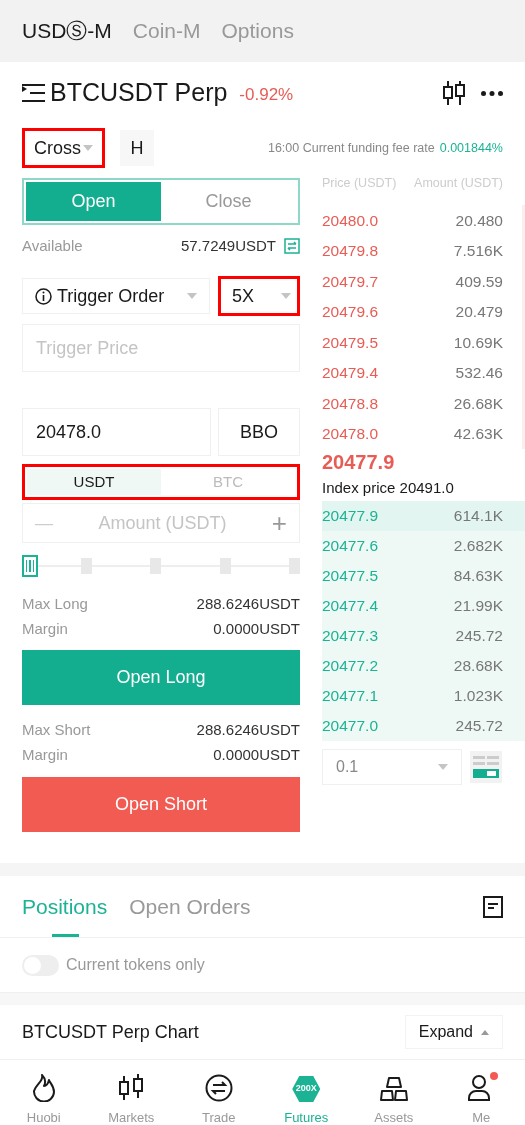 The height and width of the screenshot is (1125, 525). What do you see at coordinates (218, 1088) in the screenshot?
I see `swap-icon` at bounding box center [218, 1088].